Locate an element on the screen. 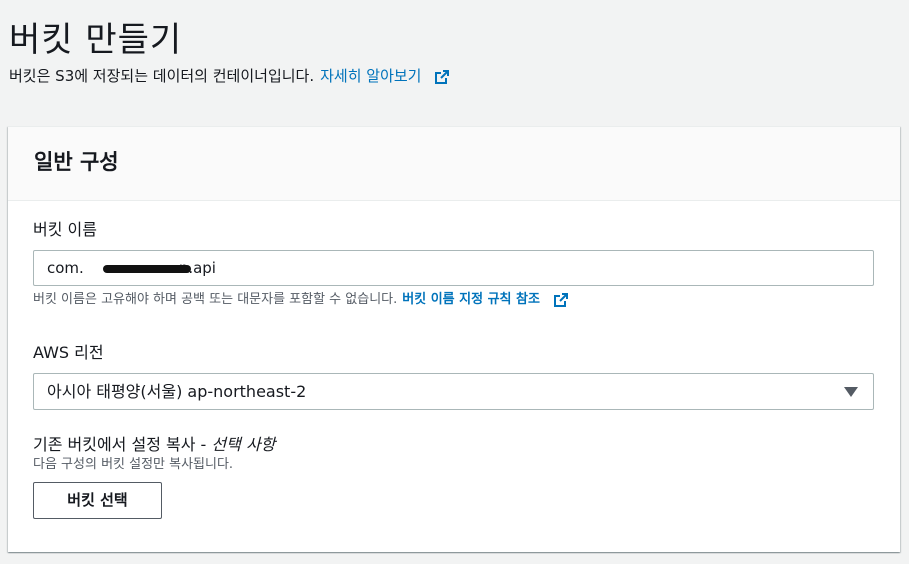 The width and height of the screenshot is (909, 564). panel-header: 일반 구성 is located at coordinates (454, 164).